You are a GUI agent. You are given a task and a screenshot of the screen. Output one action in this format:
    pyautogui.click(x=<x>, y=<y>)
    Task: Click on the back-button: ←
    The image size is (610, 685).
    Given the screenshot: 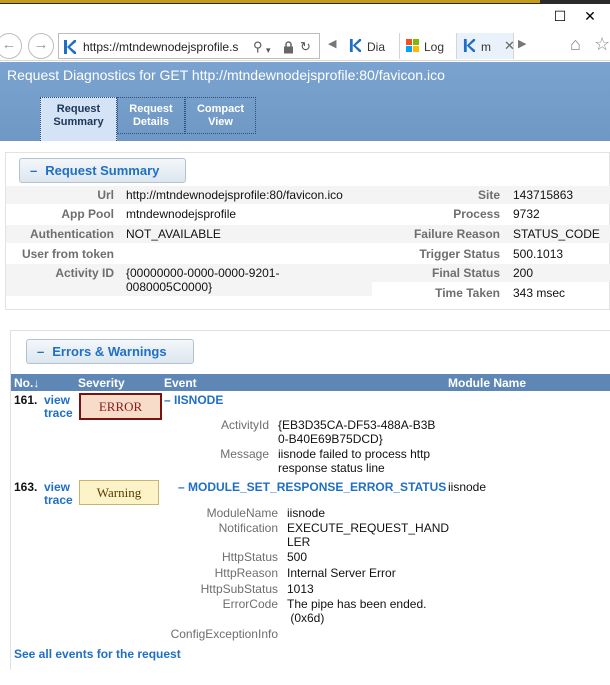 What is the action you would take?
    pyautogui.click(x=11, y=46)
    